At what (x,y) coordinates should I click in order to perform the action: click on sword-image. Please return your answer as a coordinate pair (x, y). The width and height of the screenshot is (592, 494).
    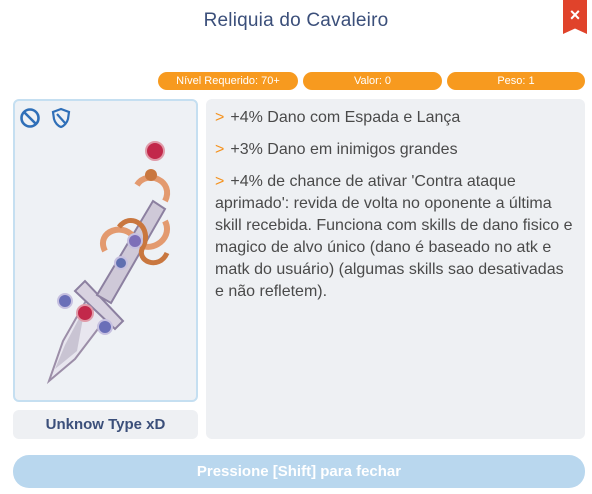
    Looking at the image, I should click on (108, 263).